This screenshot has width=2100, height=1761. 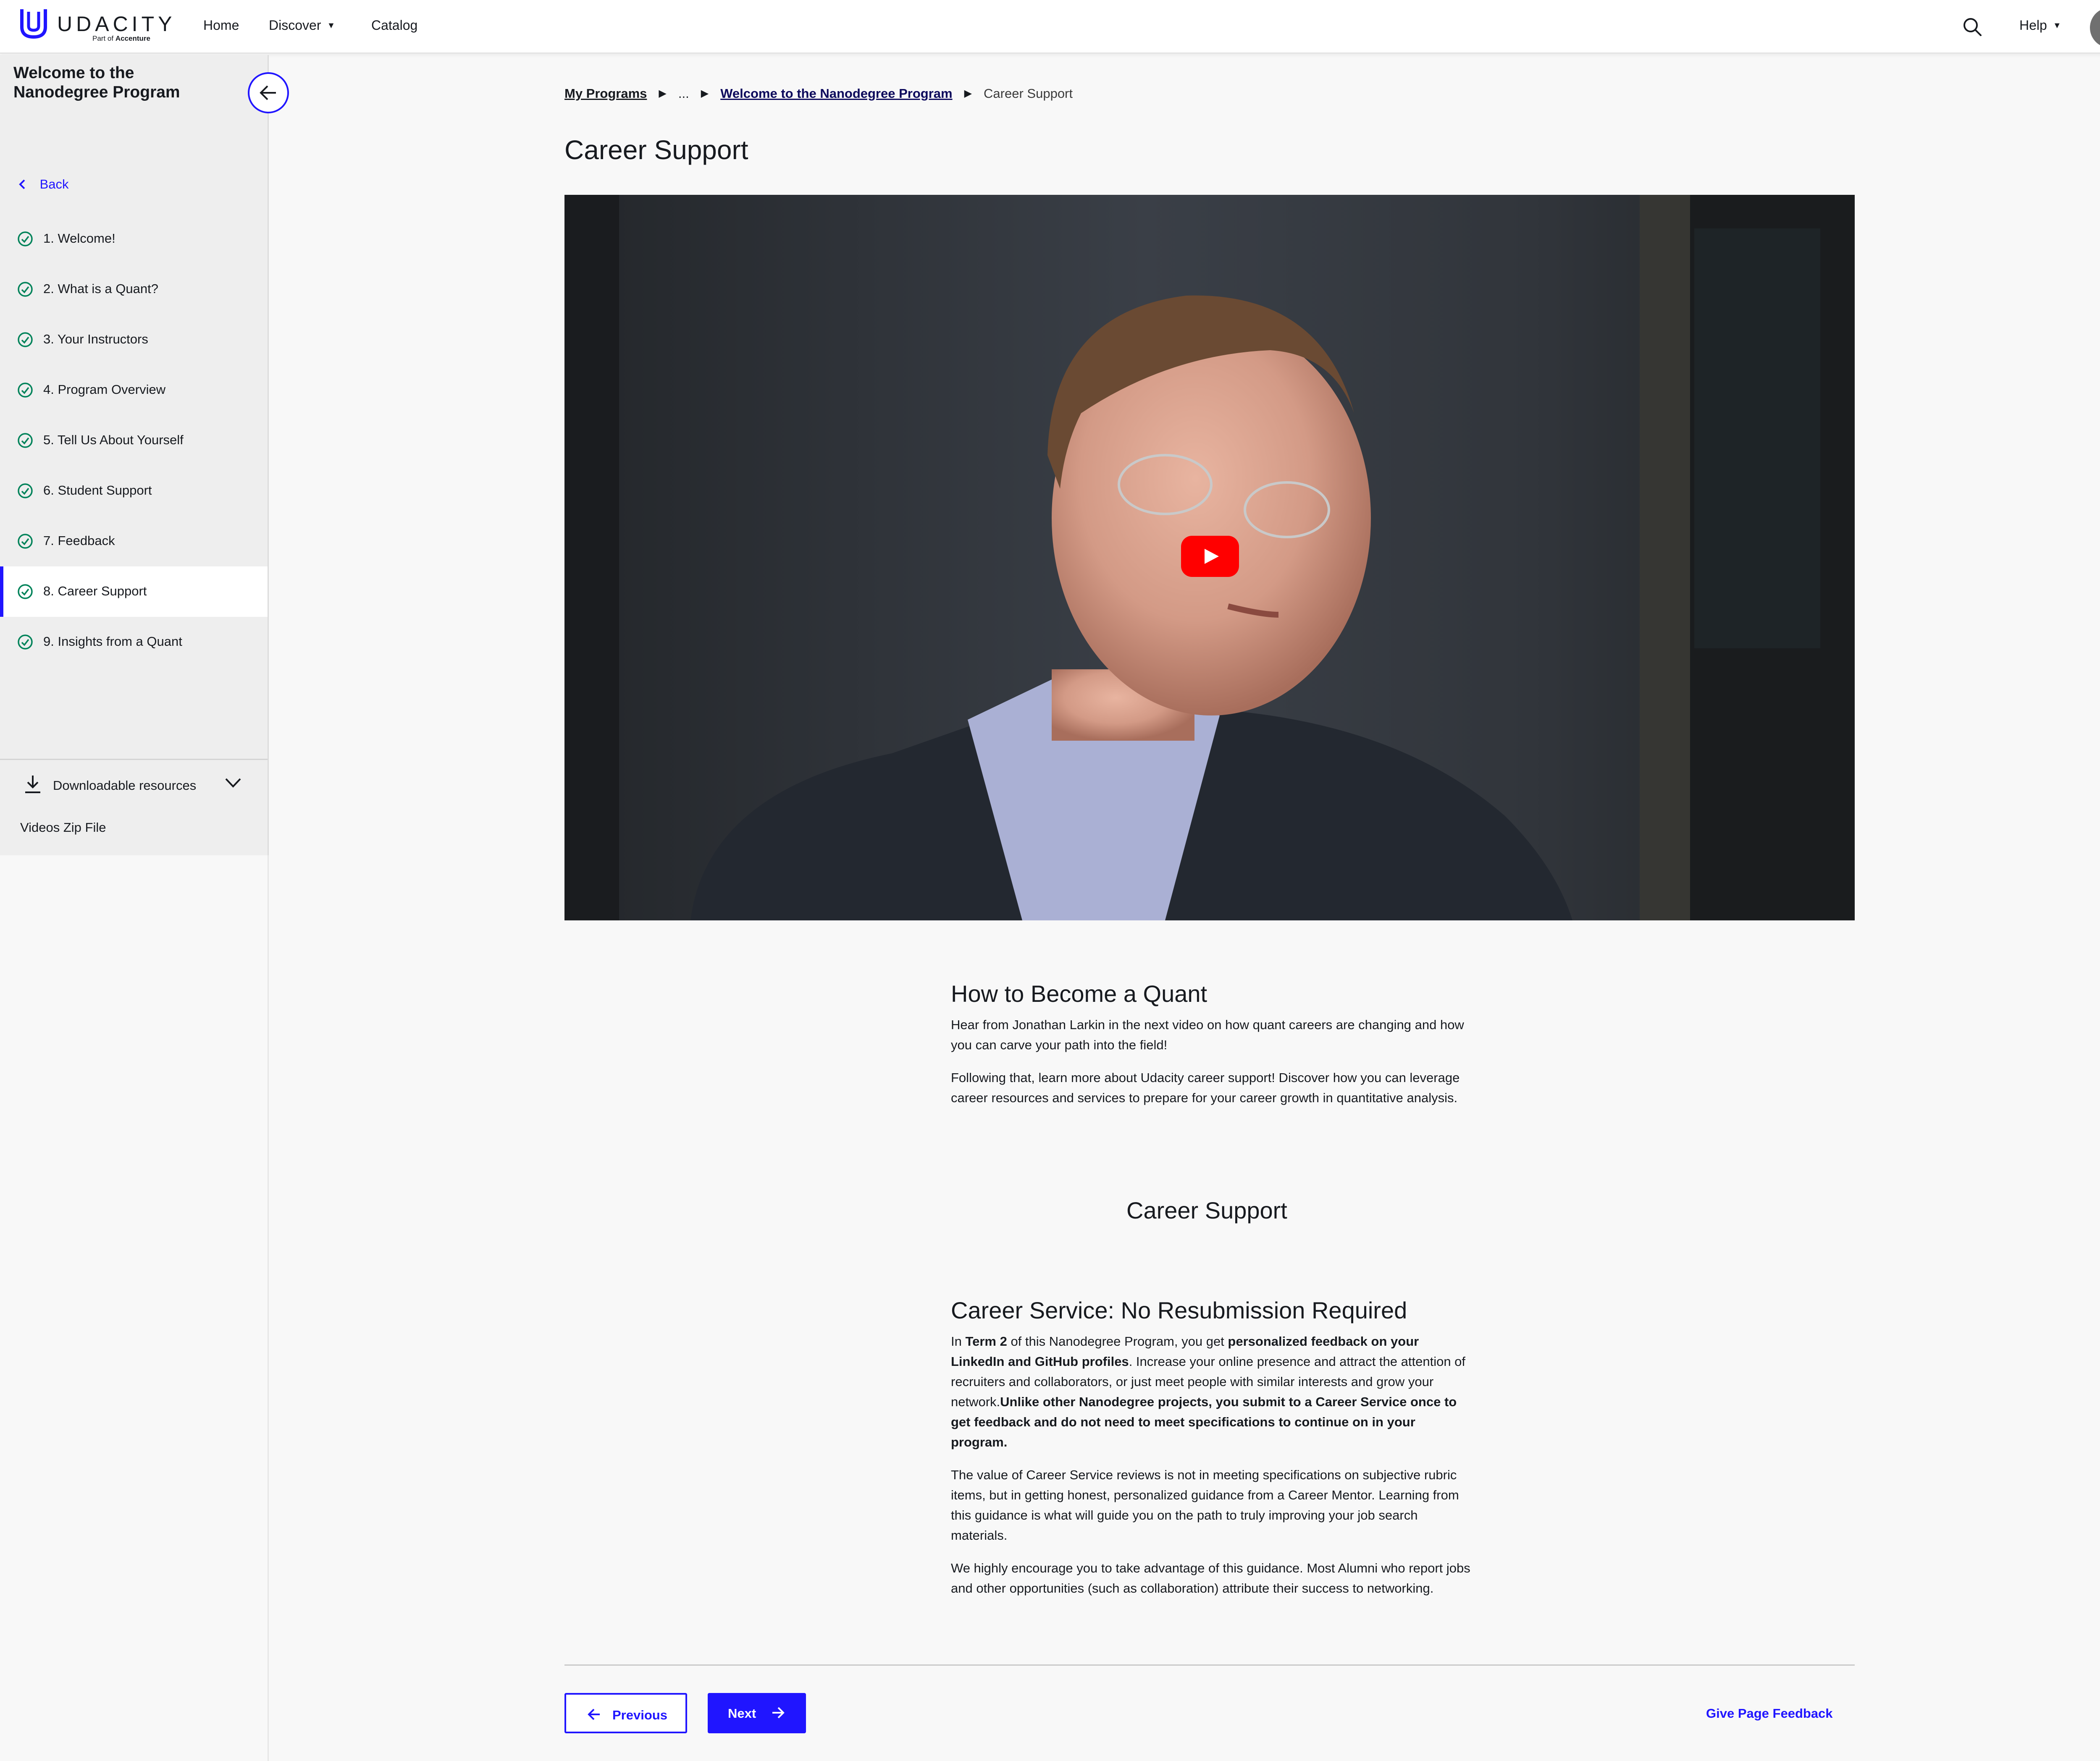 I want to click on downloadable-resources-toggle: Downloadable resources, so click(x=141, y=784).